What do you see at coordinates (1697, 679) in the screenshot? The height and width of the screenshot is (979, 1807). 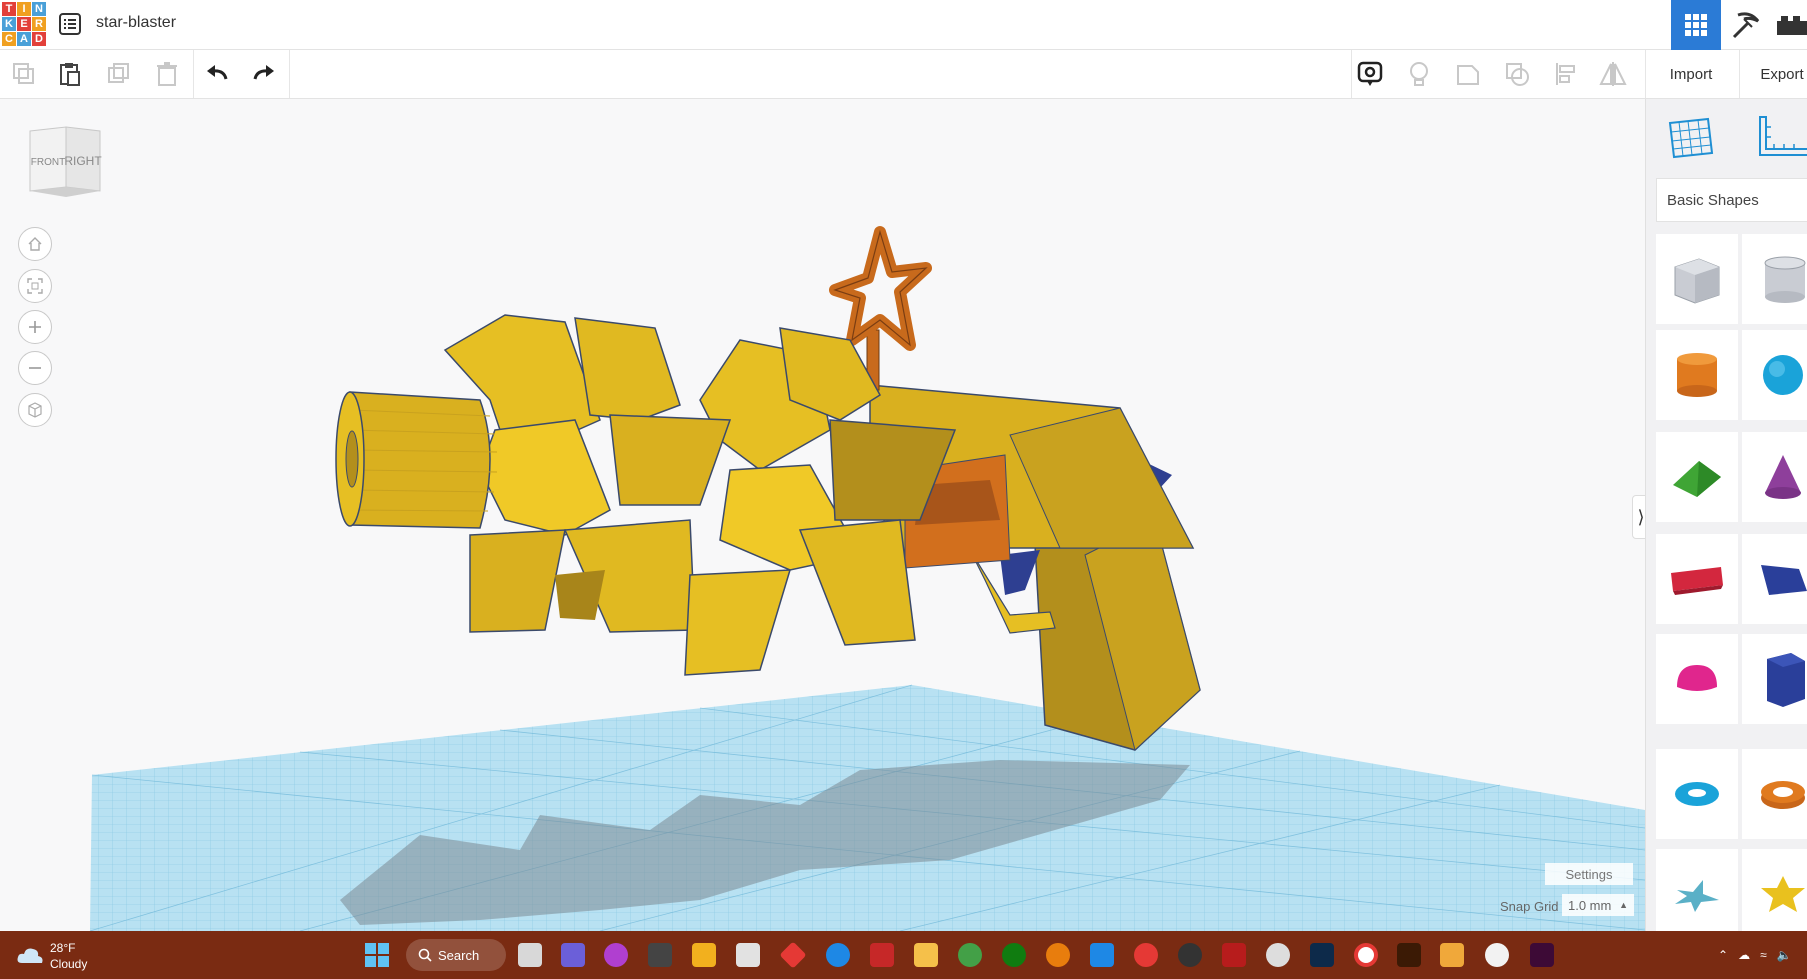 I see `shape-half-sphere` at bounding box center [1697, 679].